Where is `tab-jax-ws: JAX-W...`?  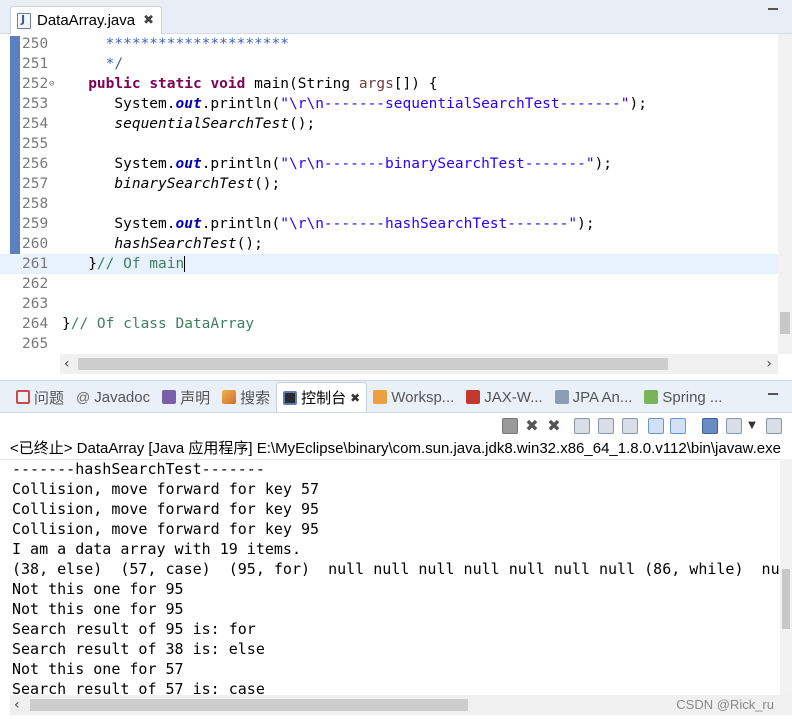 tab-jax-ws: JAX-W... is located at coordinates (504, 397).